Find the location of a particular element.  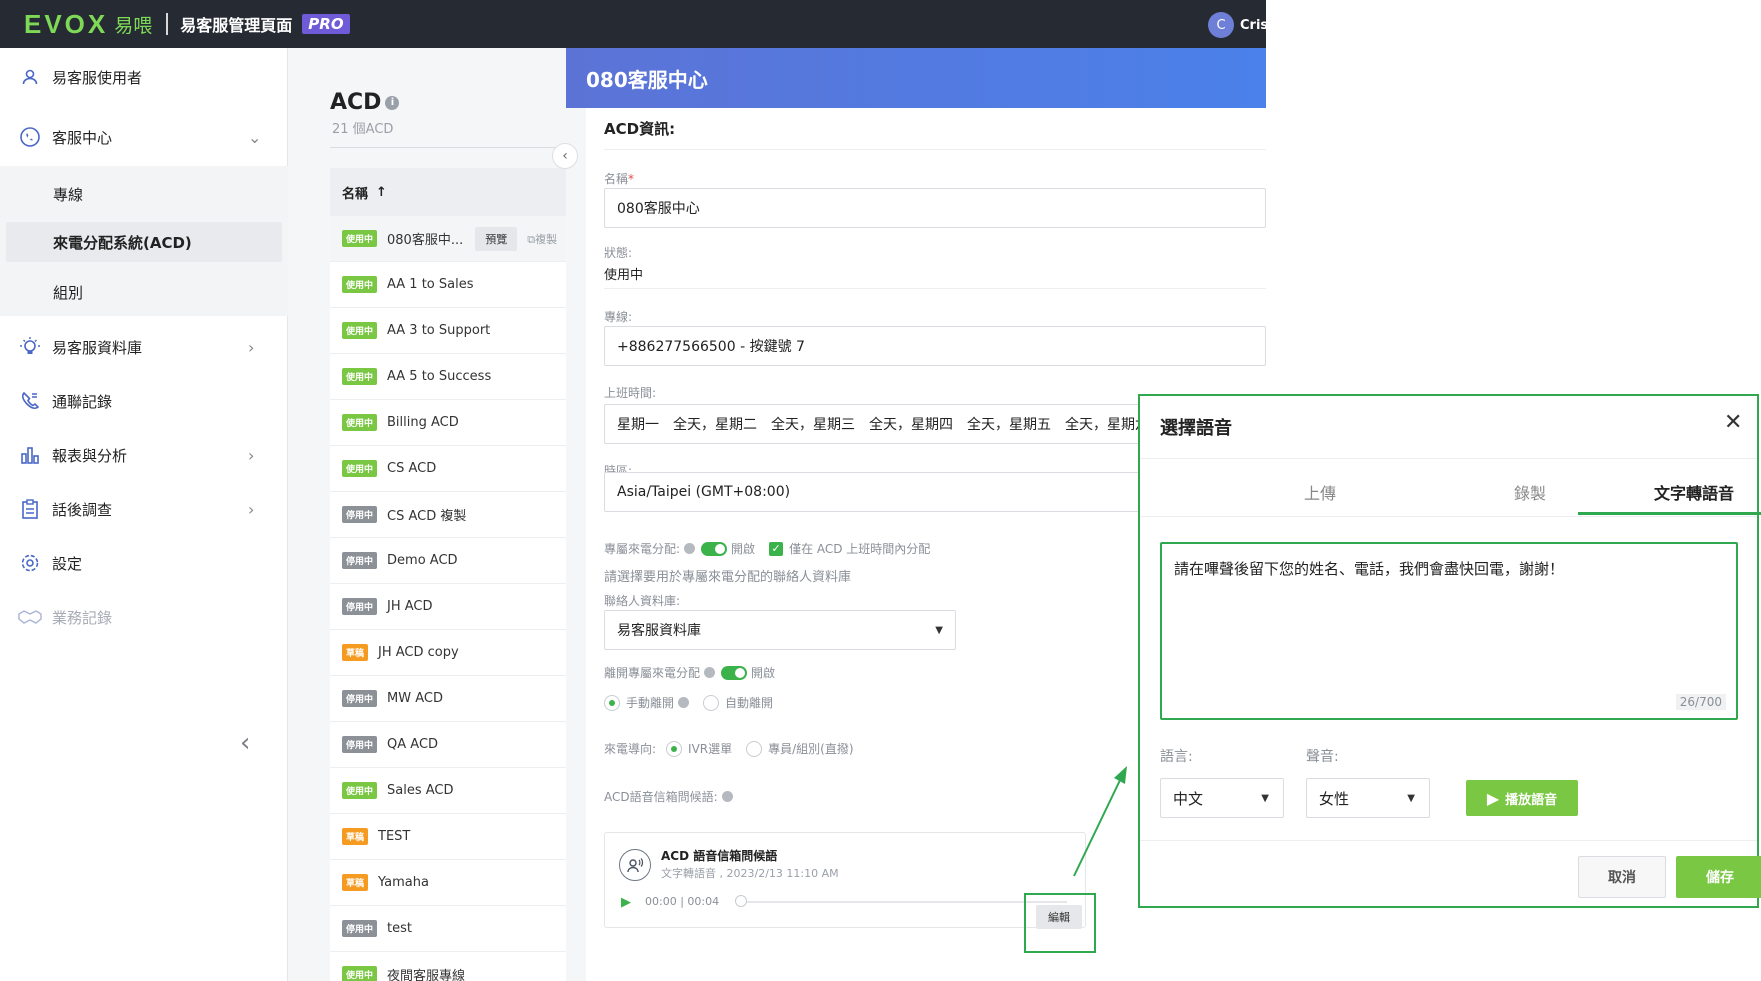

contact-db-select: 易客服資料庫 ▼ is located at coordinates (780, 630).